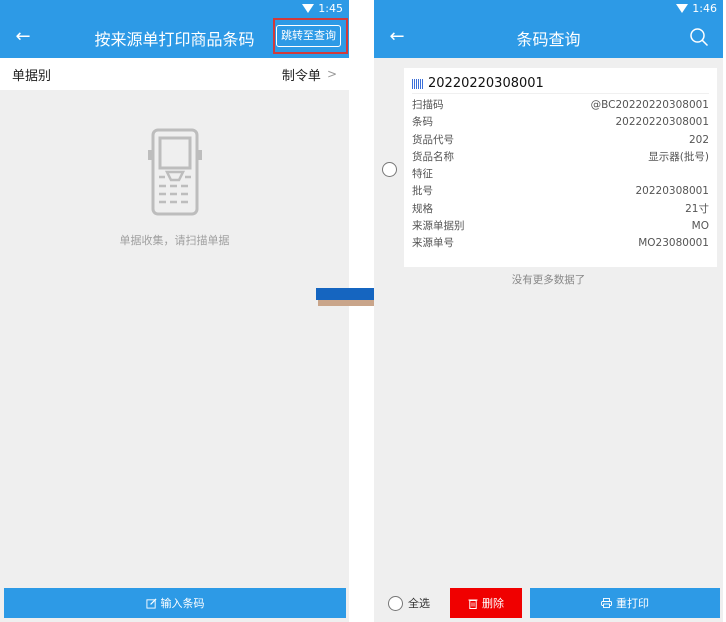 The width and height of the screenshot is (726, 622). I want to click on app-bar: ← 按来源单打印商品条码 跳转至查询, so click(174, 37).